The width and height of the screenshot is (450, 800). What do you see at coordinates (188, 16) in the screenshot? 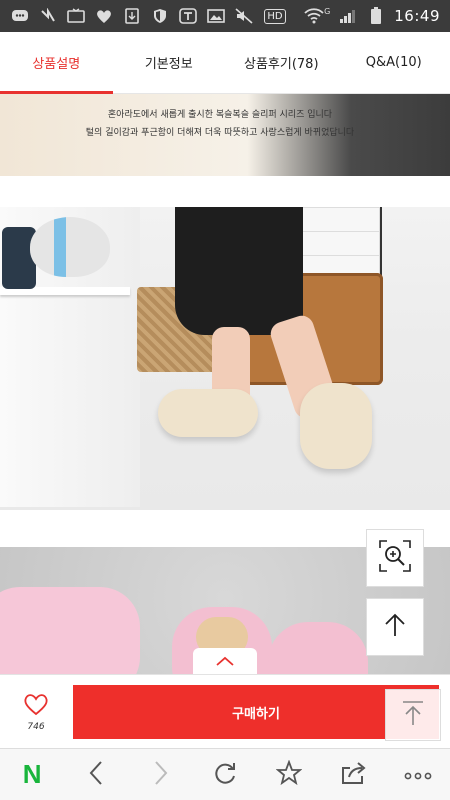
I see `t-icon` at bounding box center [188, 16].